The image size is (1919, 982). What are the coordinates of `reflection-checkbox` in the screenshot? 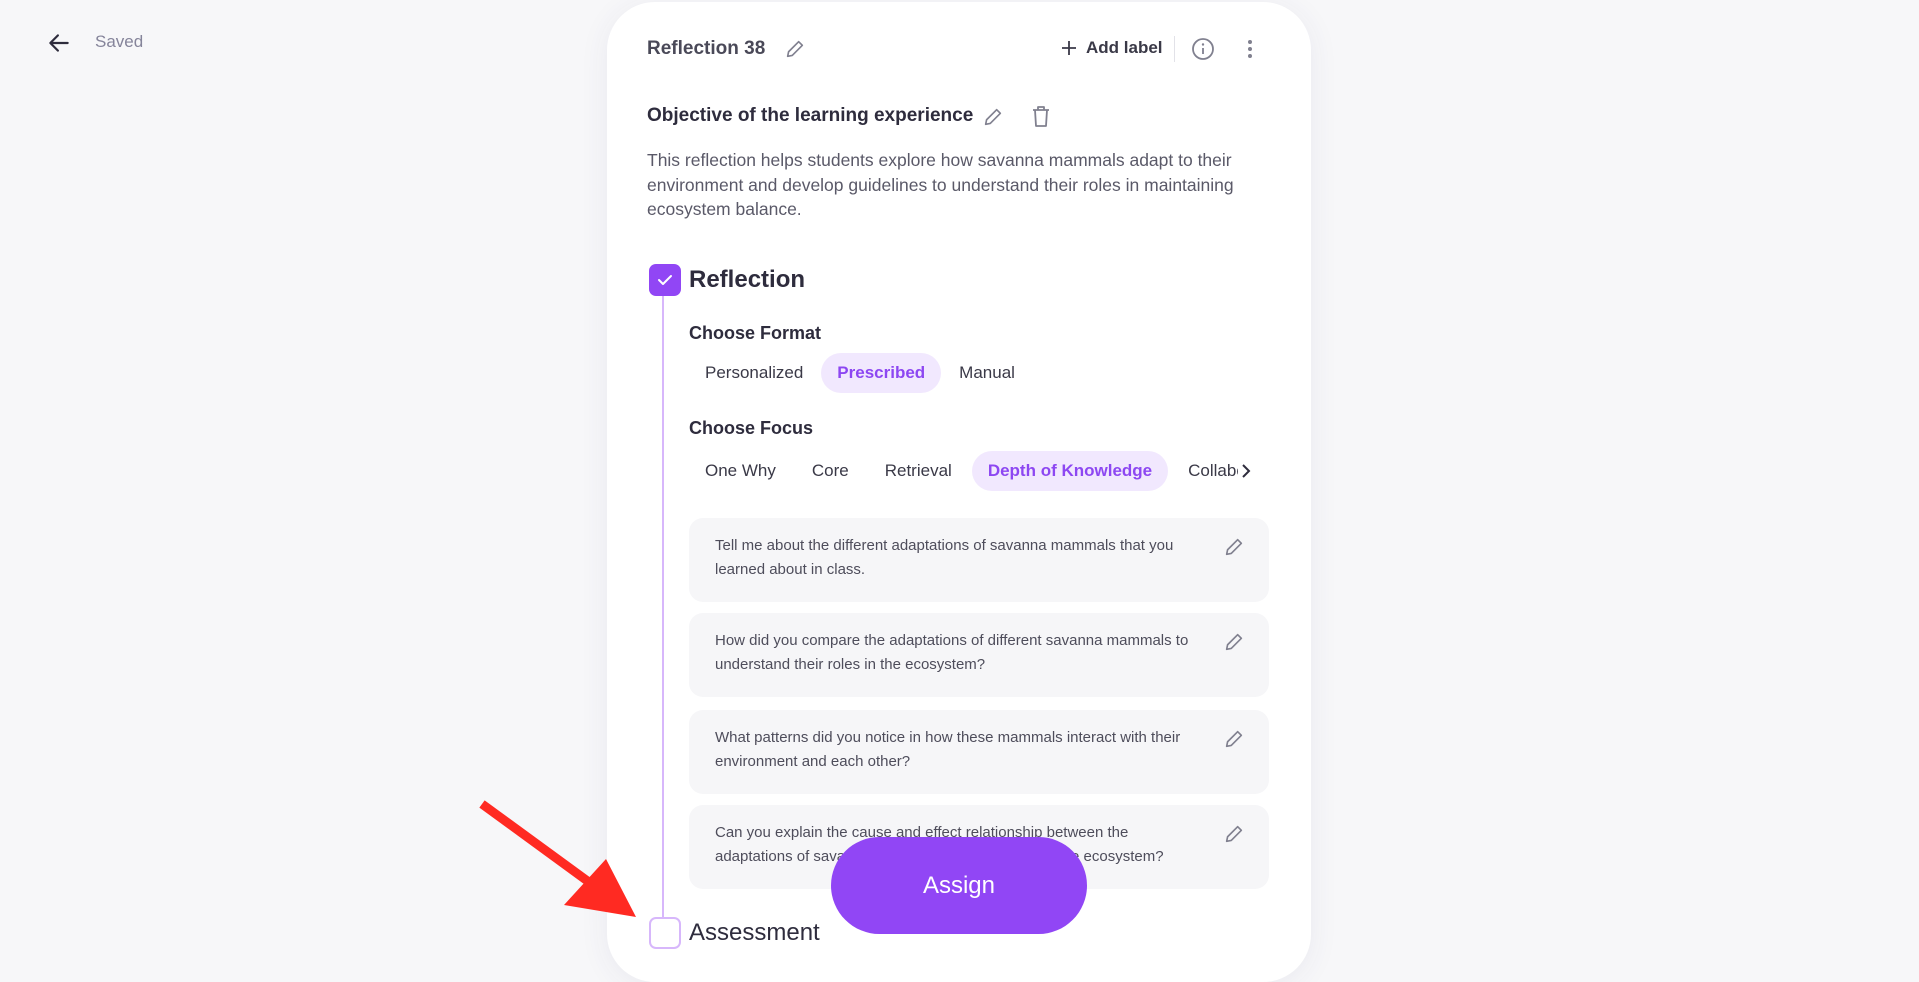 It's located at (665, 280).